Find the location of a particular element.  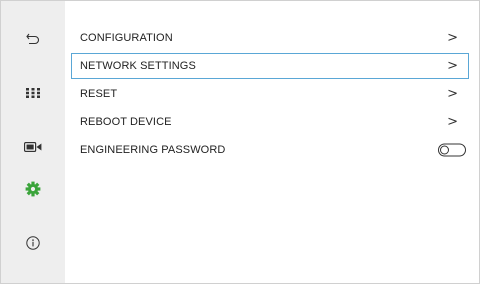

engineering-password-toggle is located at coordinates (452, 150).